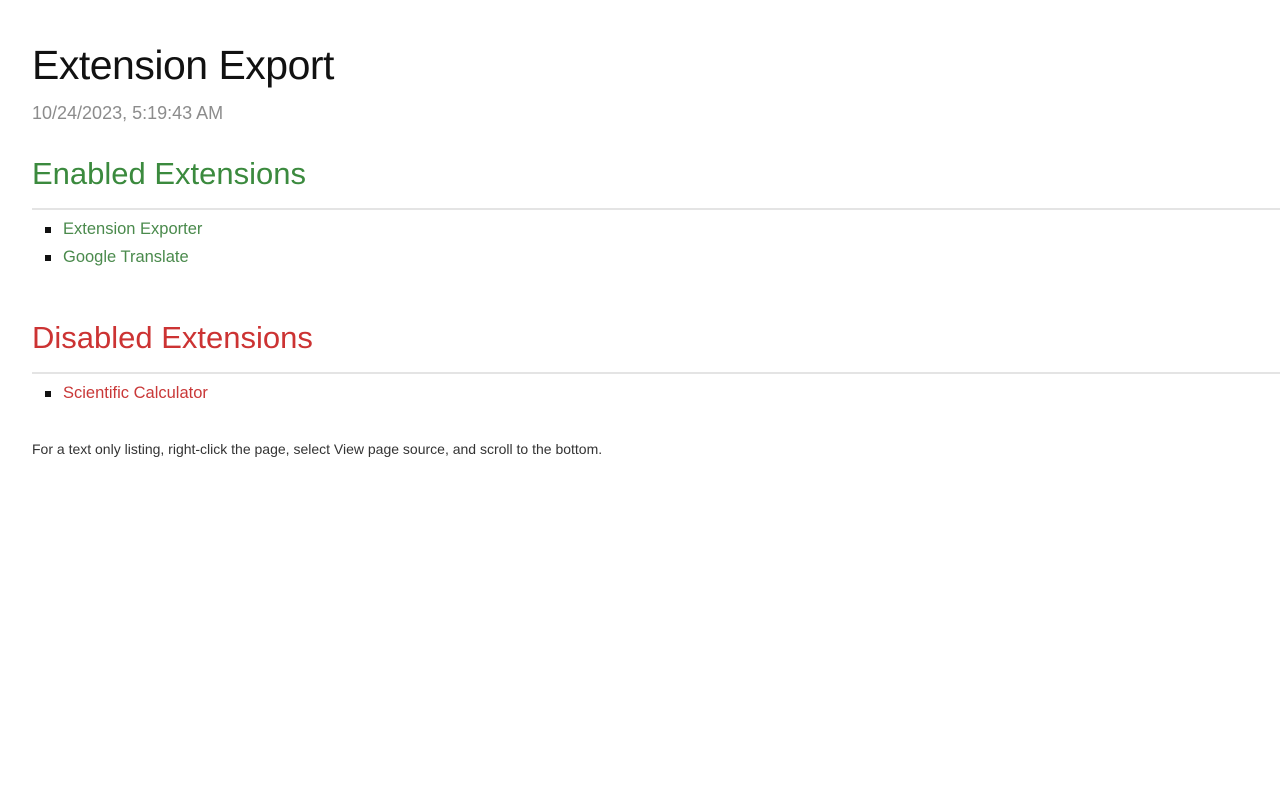 This screenshot has height=800, width=1280. I want to click on enabled-divider, so click(656, 209).